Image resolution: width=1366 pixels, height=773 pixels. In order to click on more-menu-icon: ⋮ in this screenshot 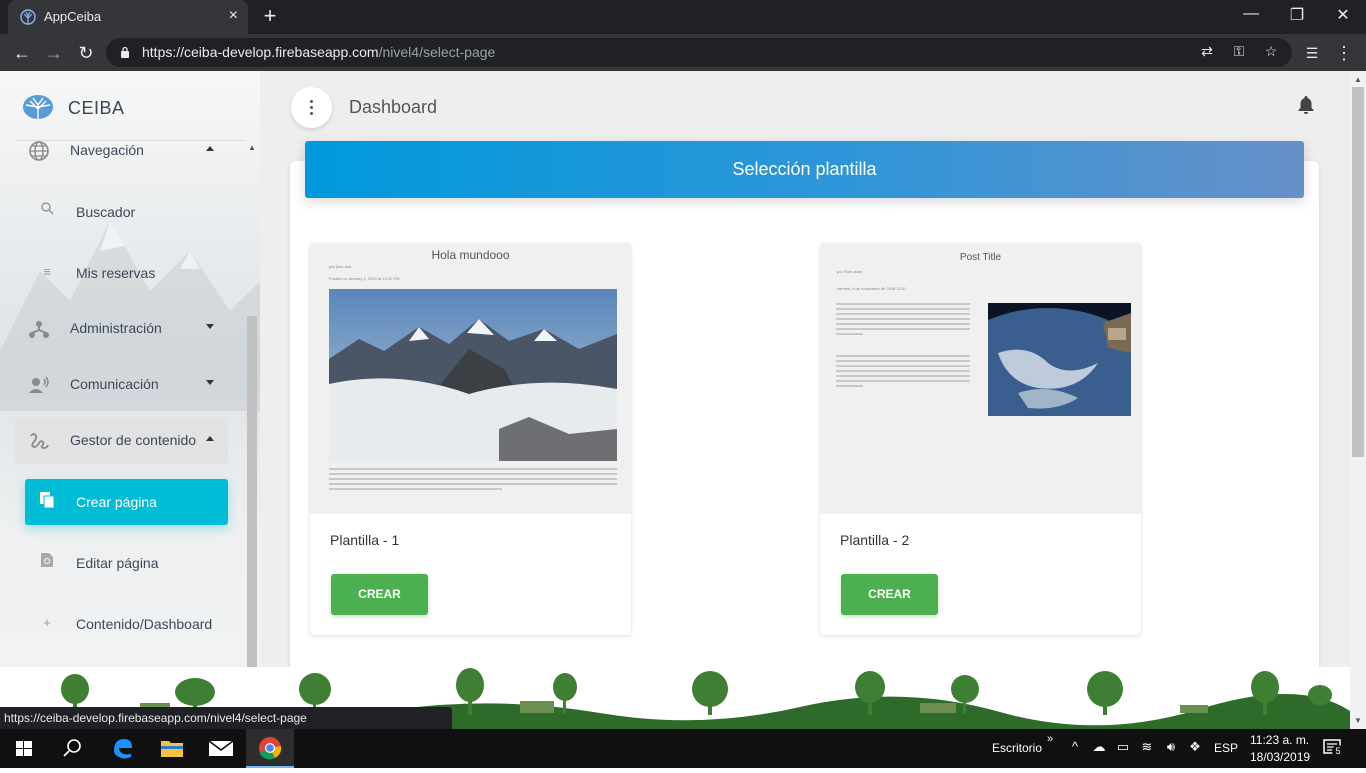, I will do `click(1344, 53)`.